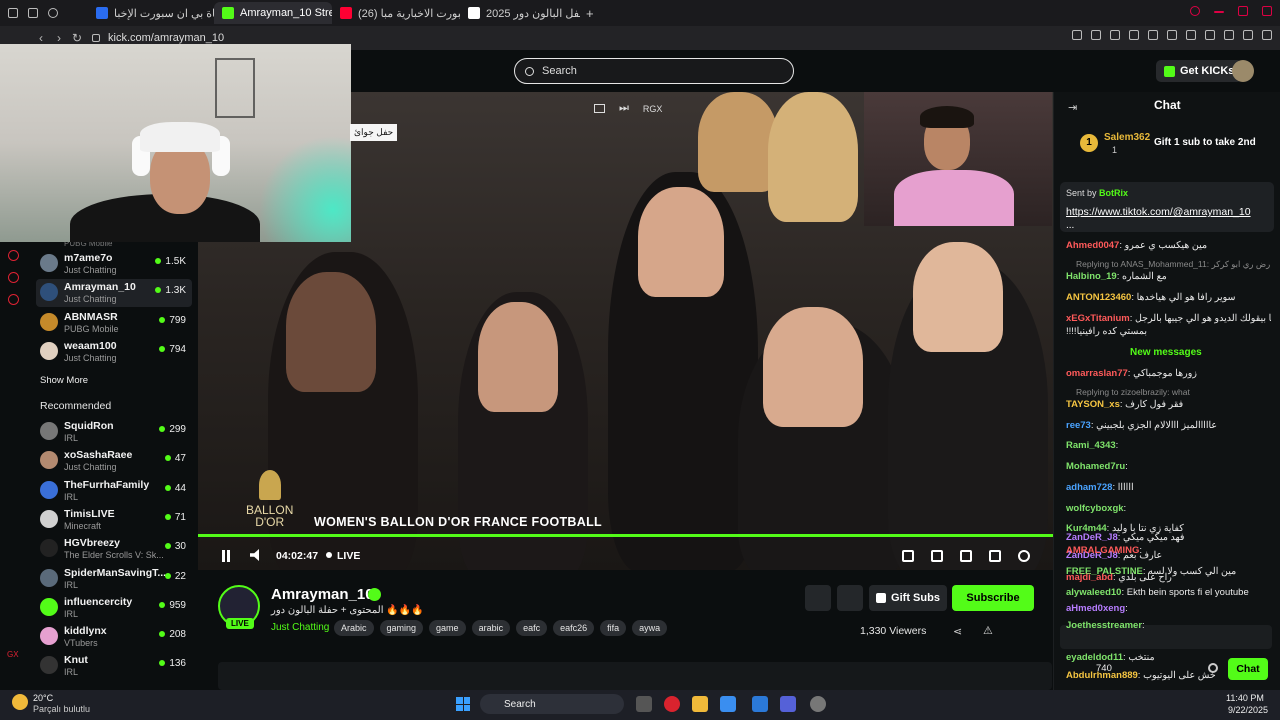  Describe the element at coordinates (654, 71) in the screenshot. I see `search-input: Search` at that location.